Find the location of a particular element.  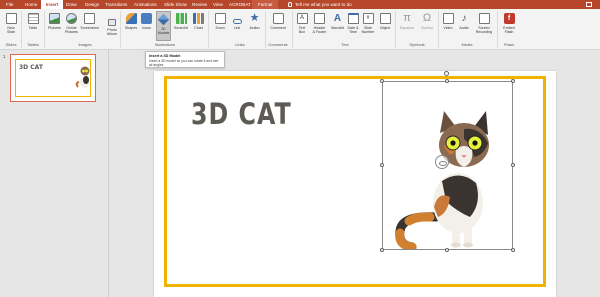

table-button: Table is located at coordinates (33, 21).